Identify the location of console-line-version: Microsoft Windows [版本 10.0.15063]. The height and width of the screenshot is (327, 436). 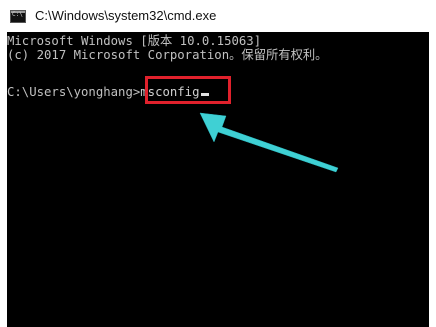
(134, 41).